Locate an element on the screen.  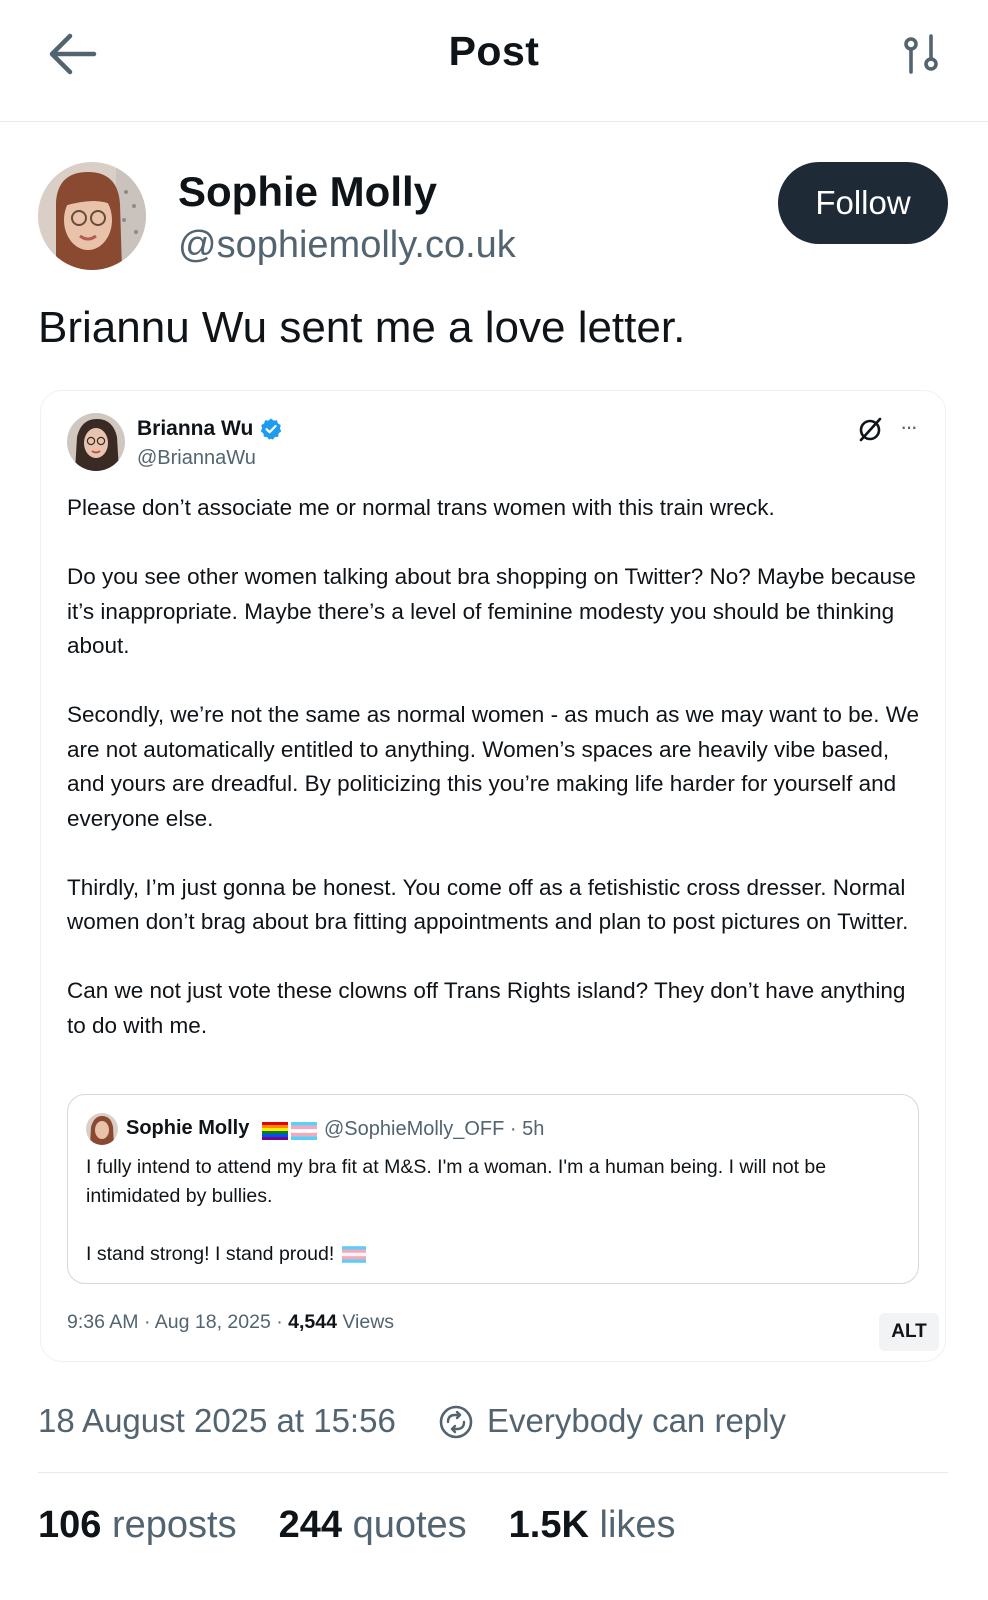
reposts-count: 106 is located at coordinates (70, 1525).